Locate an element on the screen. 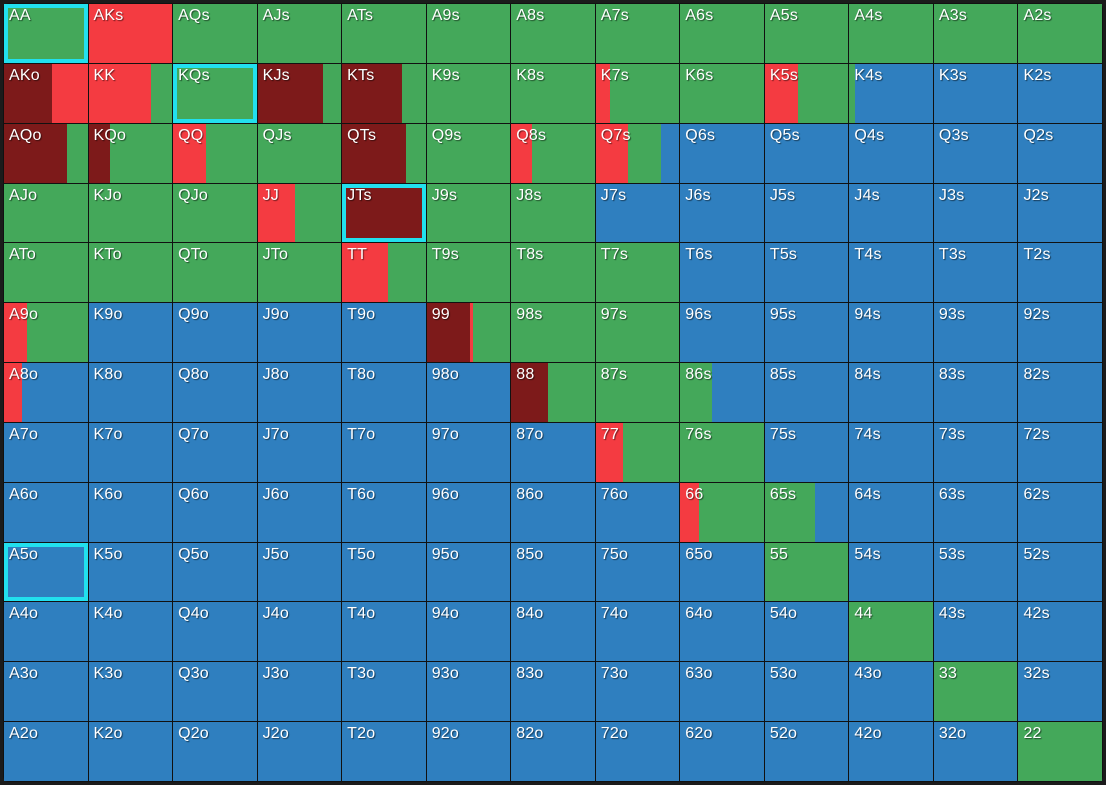 Image resolution: width=1106 pixels, height=785 pixels. hand-cell-K9s: K9s is located at coordinates (468, 93).